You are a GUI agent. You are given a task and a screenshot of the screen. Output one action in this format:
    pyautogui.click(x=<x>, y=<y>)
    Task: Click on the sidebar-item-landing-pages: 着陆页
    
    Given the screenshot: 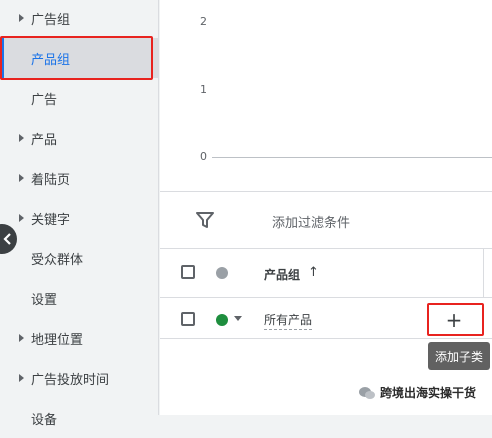 What is the action you would take?
    pyautogui.click(x=79, y=178)
    